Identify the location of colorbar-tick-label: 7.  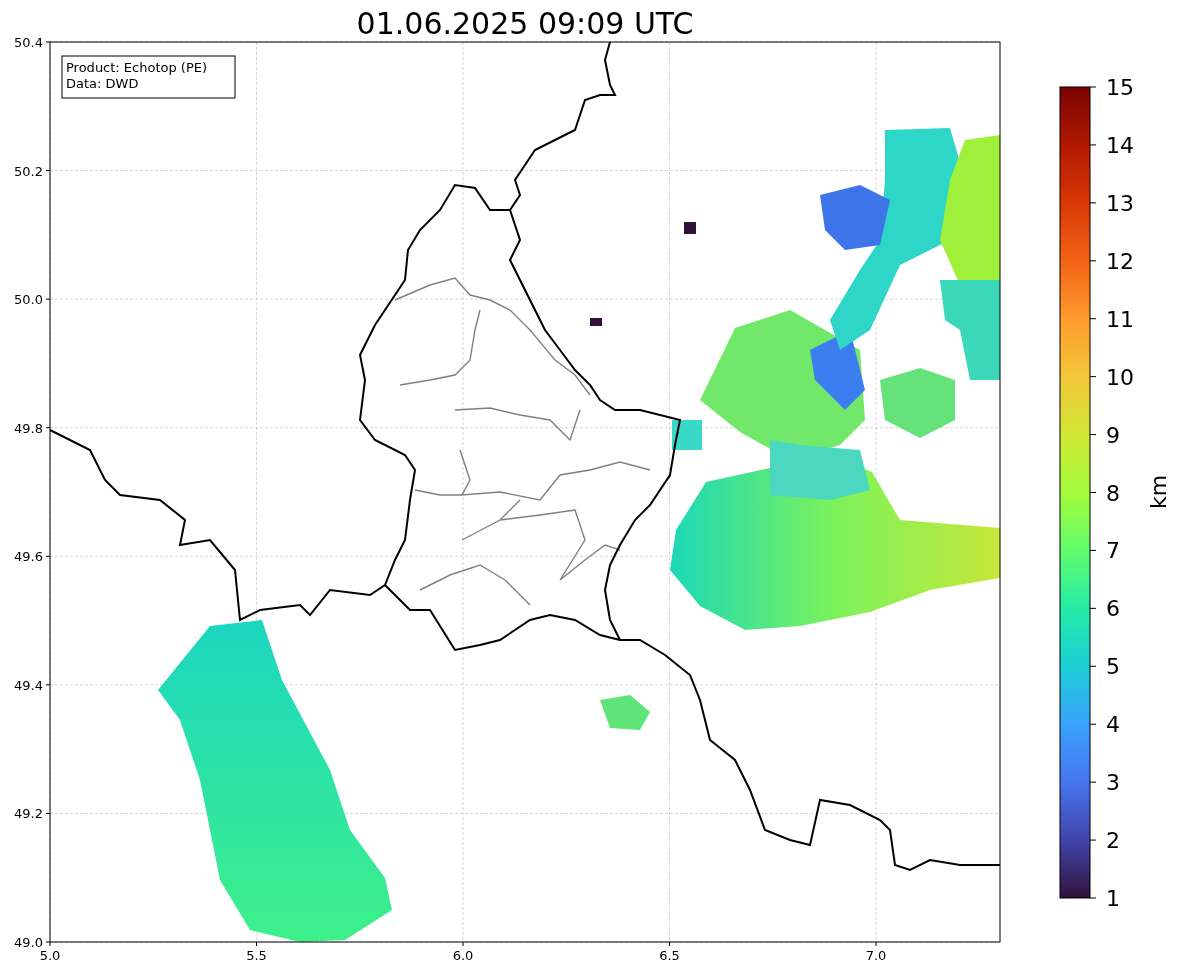
(1113, 551).